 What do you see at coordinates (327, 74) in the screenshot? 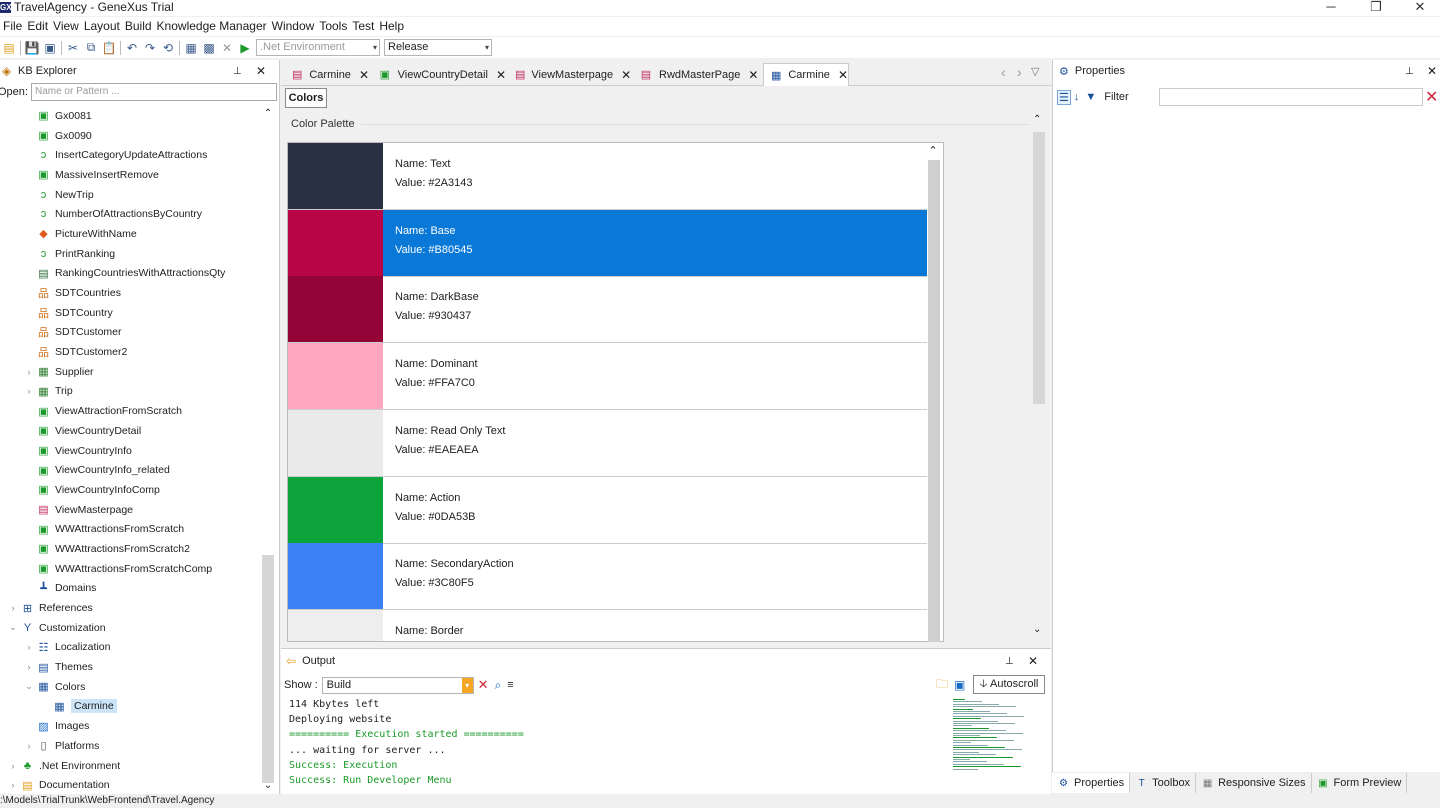
I see `tab-document: ▤ Carmine ✕` at bounding box center [327, 74].